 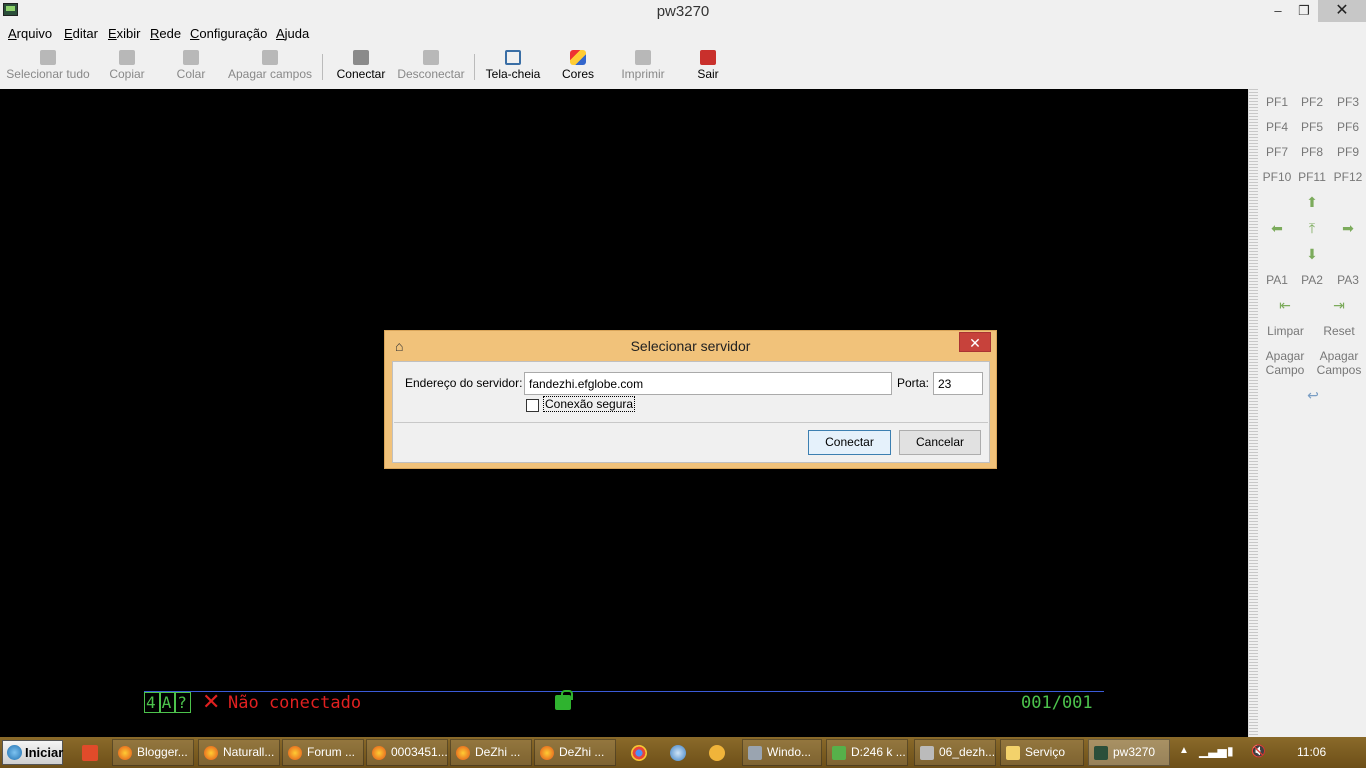 What do you see at coordinates (1277, 152) in the screenshot?
I see `pf7-key: PF7` at bounding box center [1277, 152].